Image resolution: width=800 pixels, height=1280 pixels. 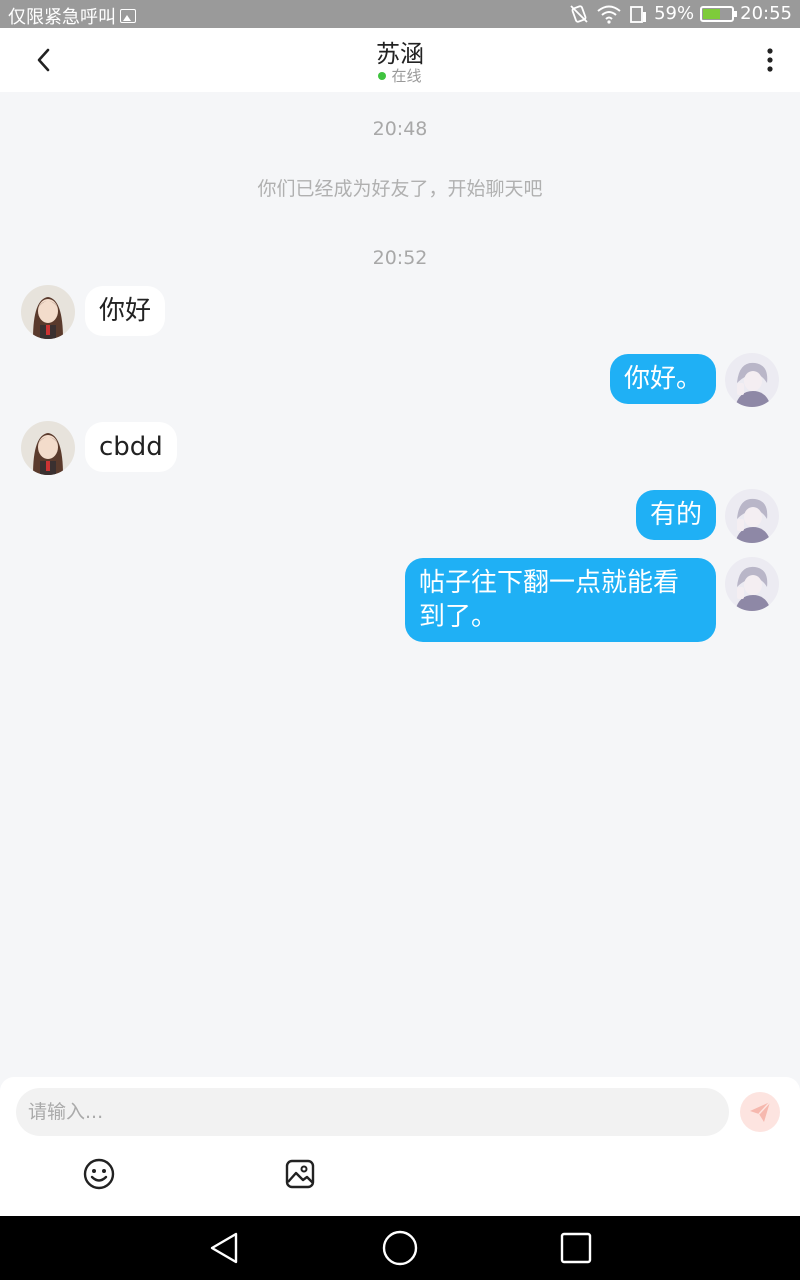 I want to click on timestamp: 20:48, so click(x=400, y=129).